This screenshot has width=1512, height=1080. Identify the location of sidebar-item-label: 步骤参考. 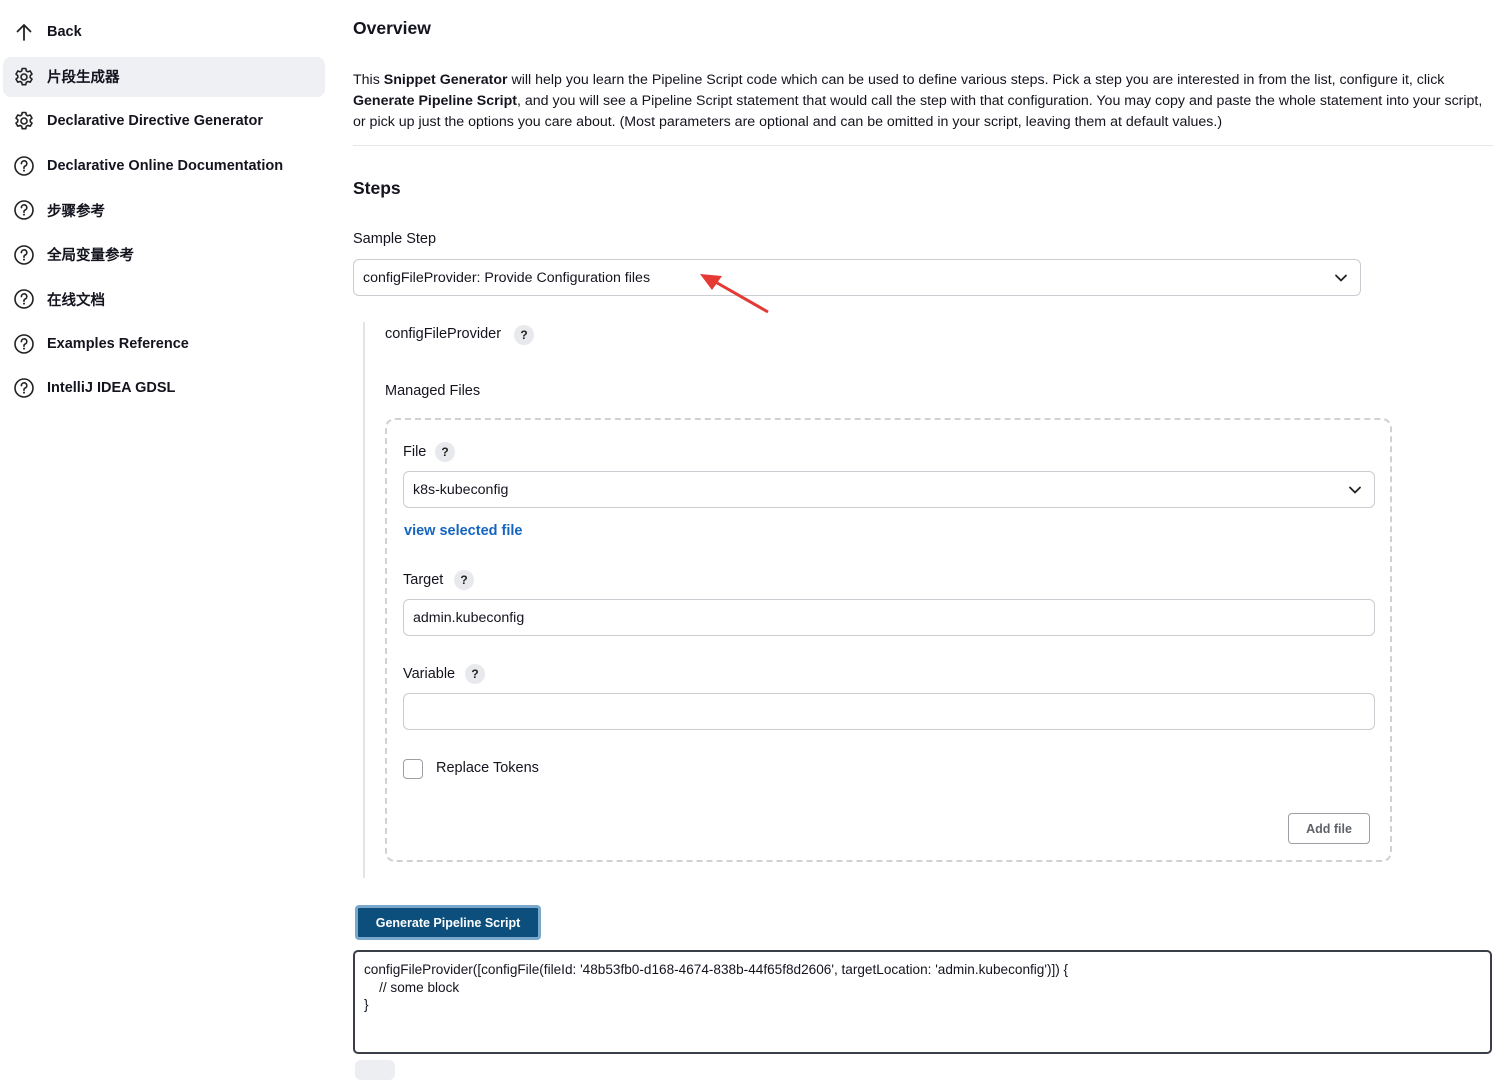
(76, 211).